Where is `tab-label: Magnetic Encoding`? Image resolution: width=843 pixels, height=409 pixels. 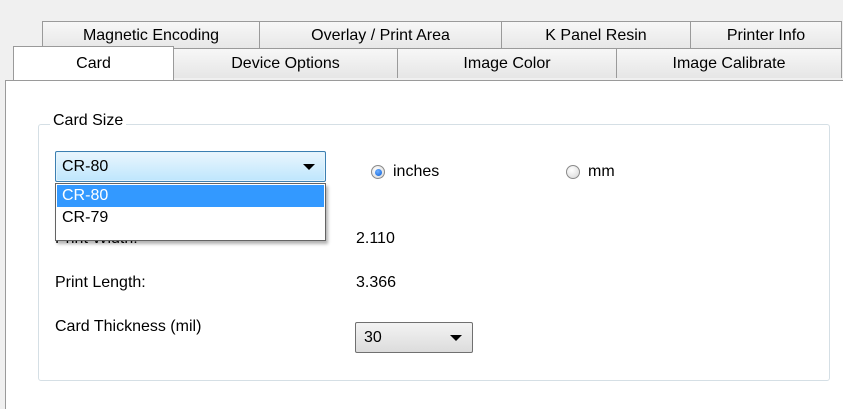 tab-label: Magnetic Encoding is located at coordinates (151, 35).